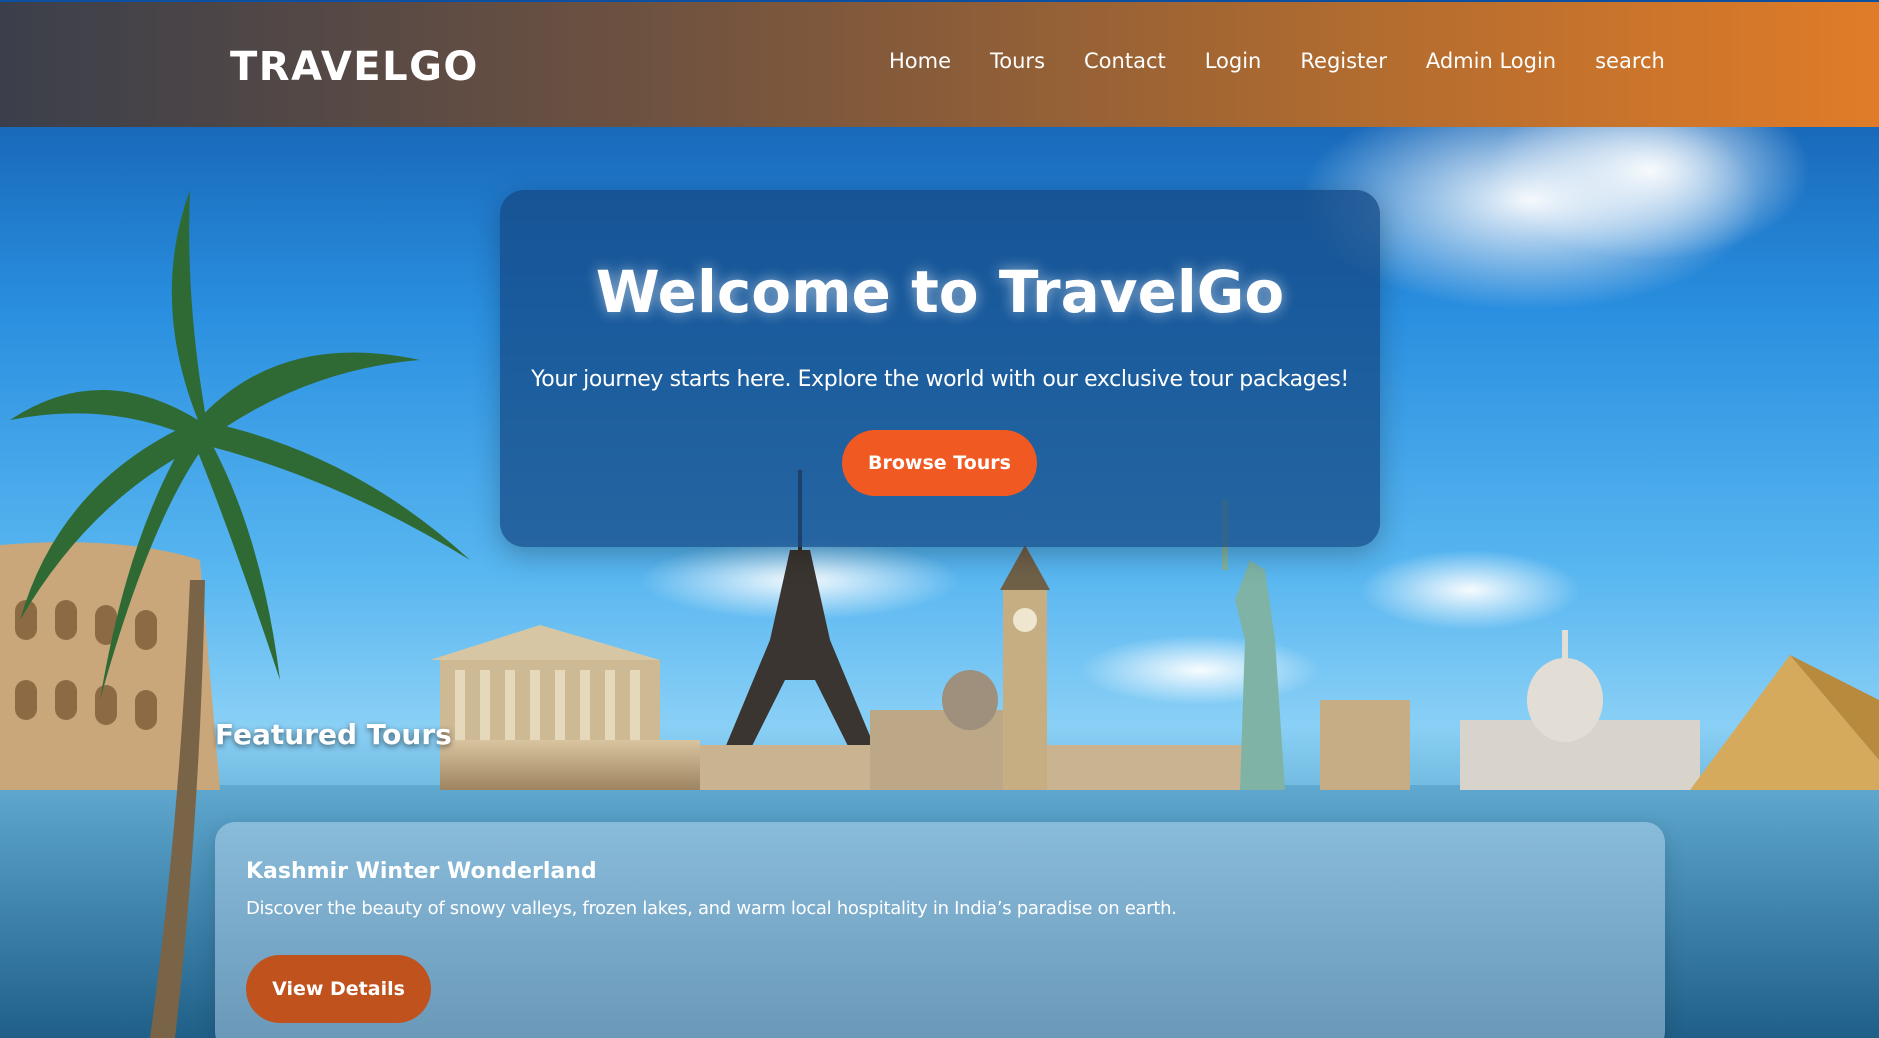 The width and height of the screenshot is (1879, 1038). What do you see at coordinates (1365, 745) in the screenshot?
I see `building-body` at bounding box center [1365, 745].